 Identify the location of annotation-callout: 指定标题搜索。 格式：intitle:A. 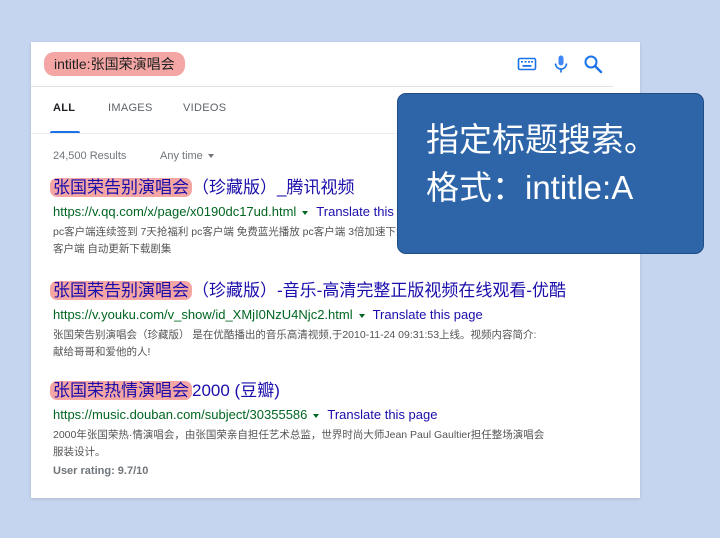
(550, 173).